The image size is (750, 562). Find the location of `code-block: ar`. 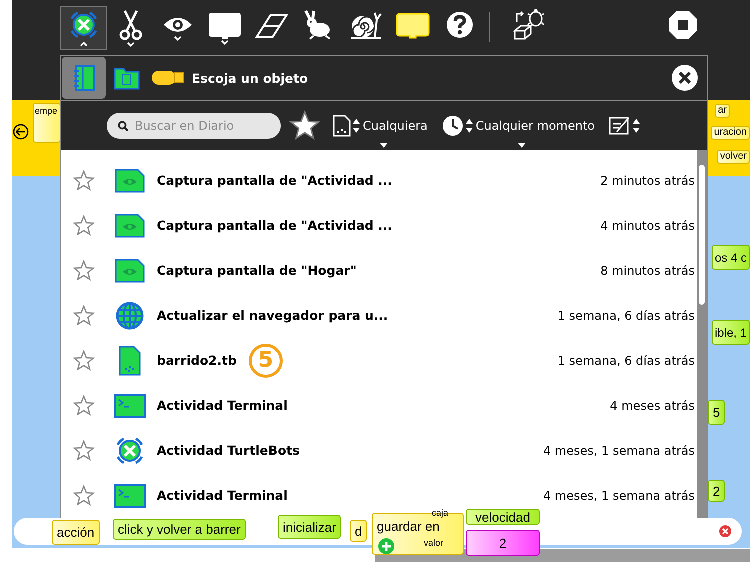

code-block: ar is located at coordinates (722, 111).